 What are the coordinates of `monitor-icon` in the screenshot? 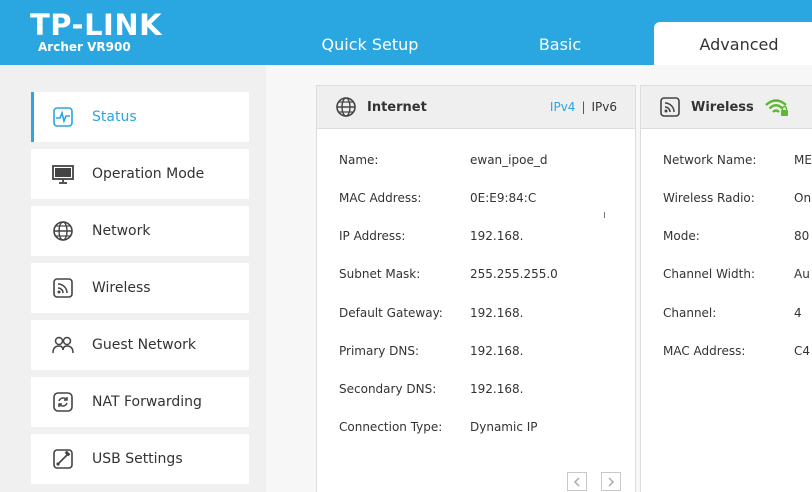 It's located at (63, 174).